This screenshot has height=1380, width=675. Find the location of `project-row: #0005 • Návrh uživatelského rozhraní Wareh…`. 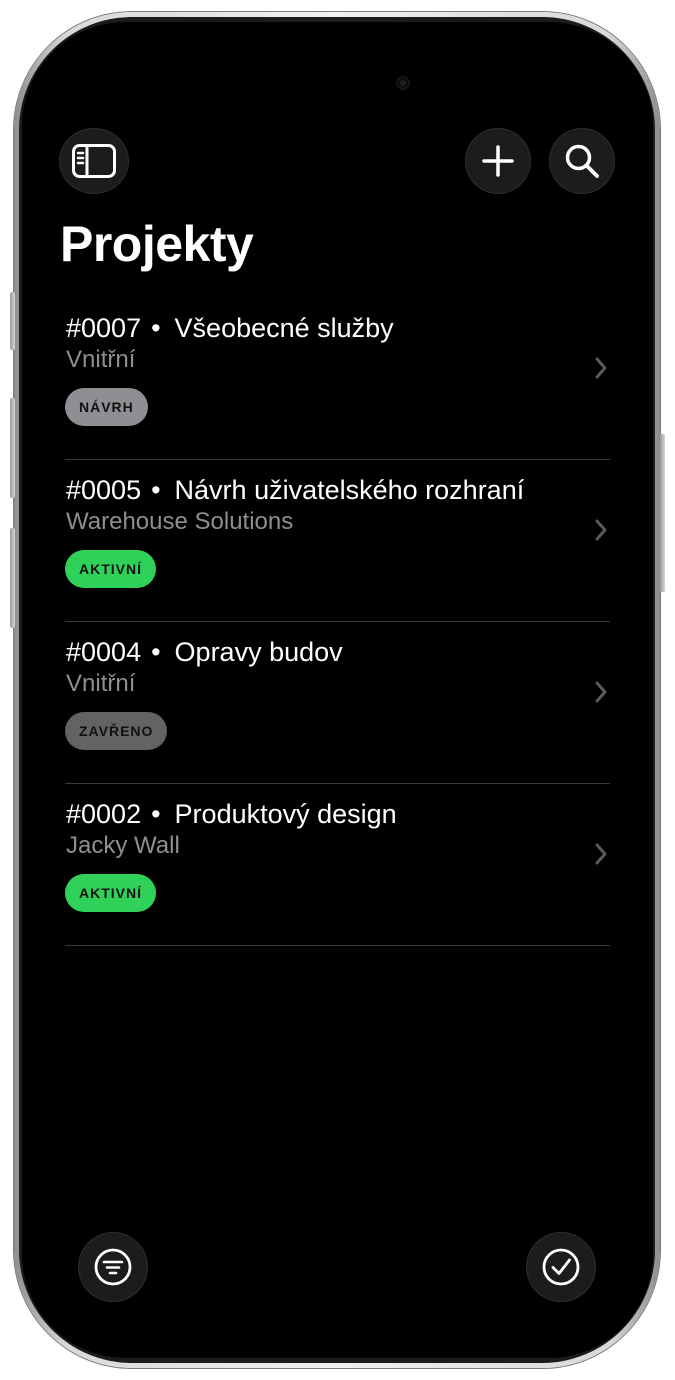

project-row: #0005 • Návrh uživatelského rozhraní Wareh… is located at coordinates (337, 541).